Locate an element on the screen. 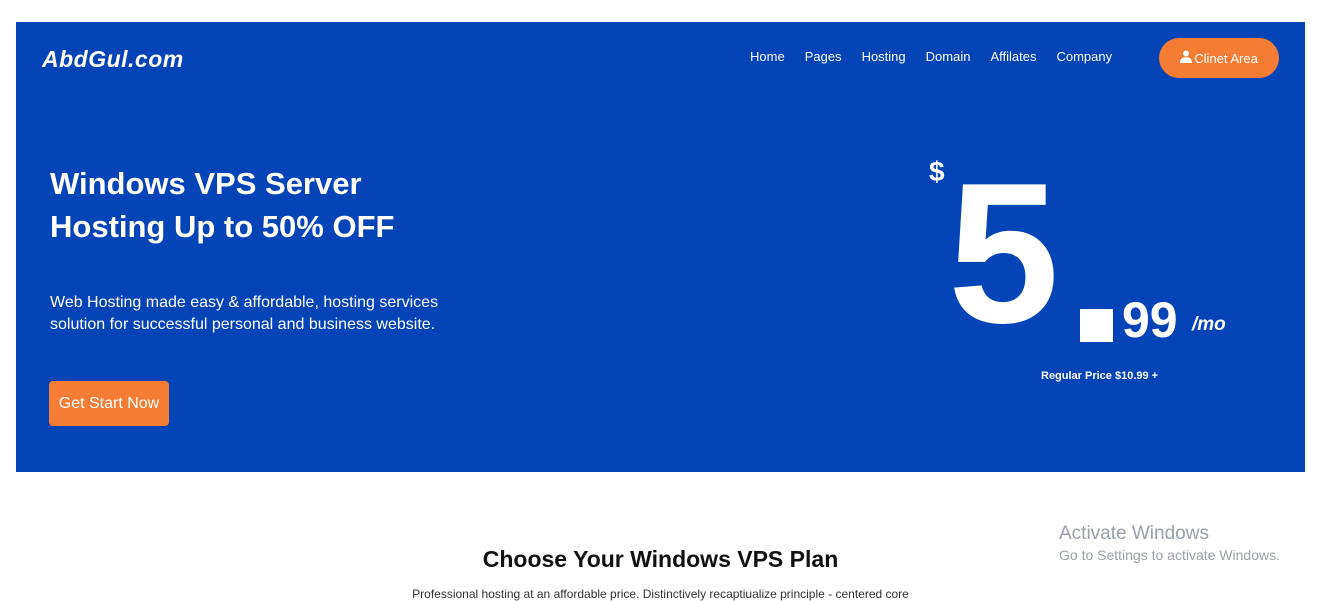 The height and width of the screenshot is (601, 1330). client-area-label: Clinet Area is located at coordinates (1226, 58).